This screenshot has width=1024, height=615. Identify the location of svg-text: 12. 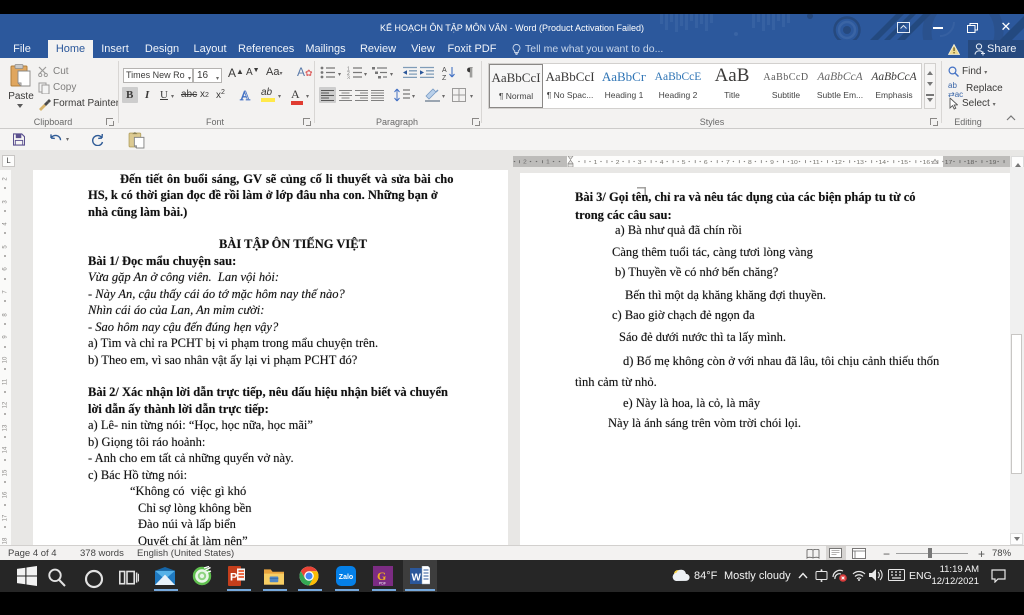
(838, 162).